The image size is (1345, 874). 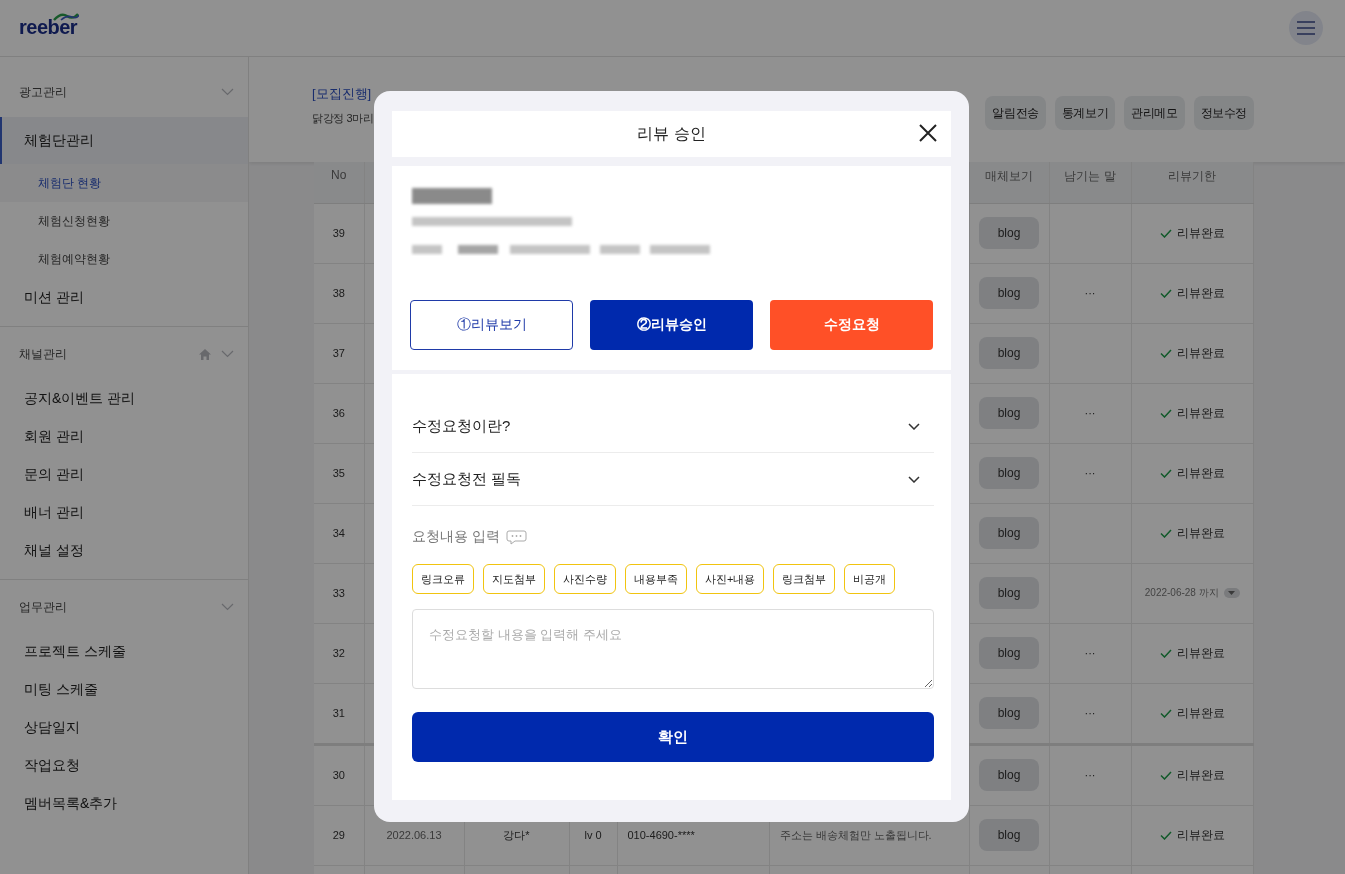 What do you see at coordinates (1223, 113) in the screenshot?
I see `action-button: 정보수정` at bounding box center [1223, 113].